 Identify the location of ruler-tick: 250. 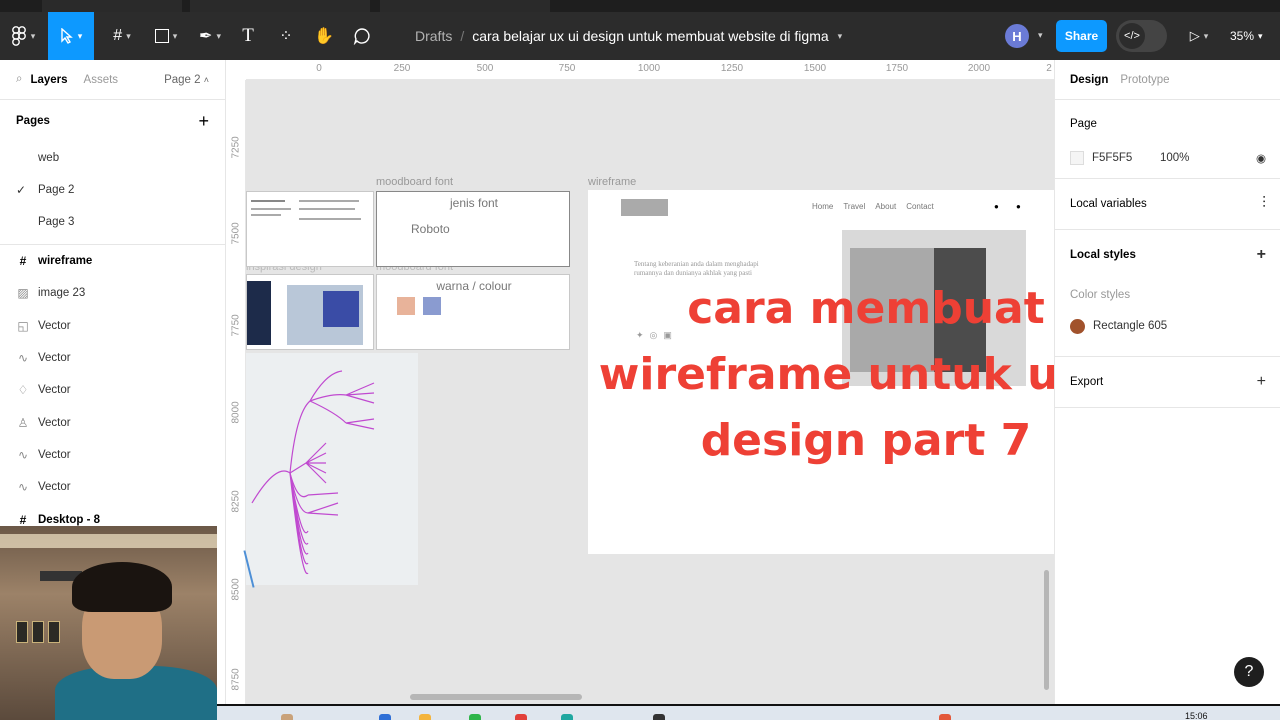
(402, 68).